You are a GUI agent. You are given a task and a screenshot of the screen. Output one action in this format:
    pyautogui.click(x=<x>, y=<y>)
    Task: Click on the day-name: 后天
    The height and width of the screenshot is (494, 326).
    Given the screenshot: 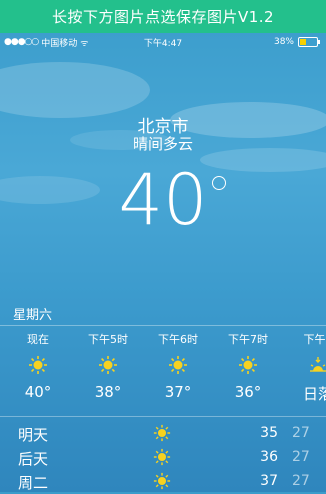 What is the action you would take?
    pyautogui.click(x=33, y=459)
    